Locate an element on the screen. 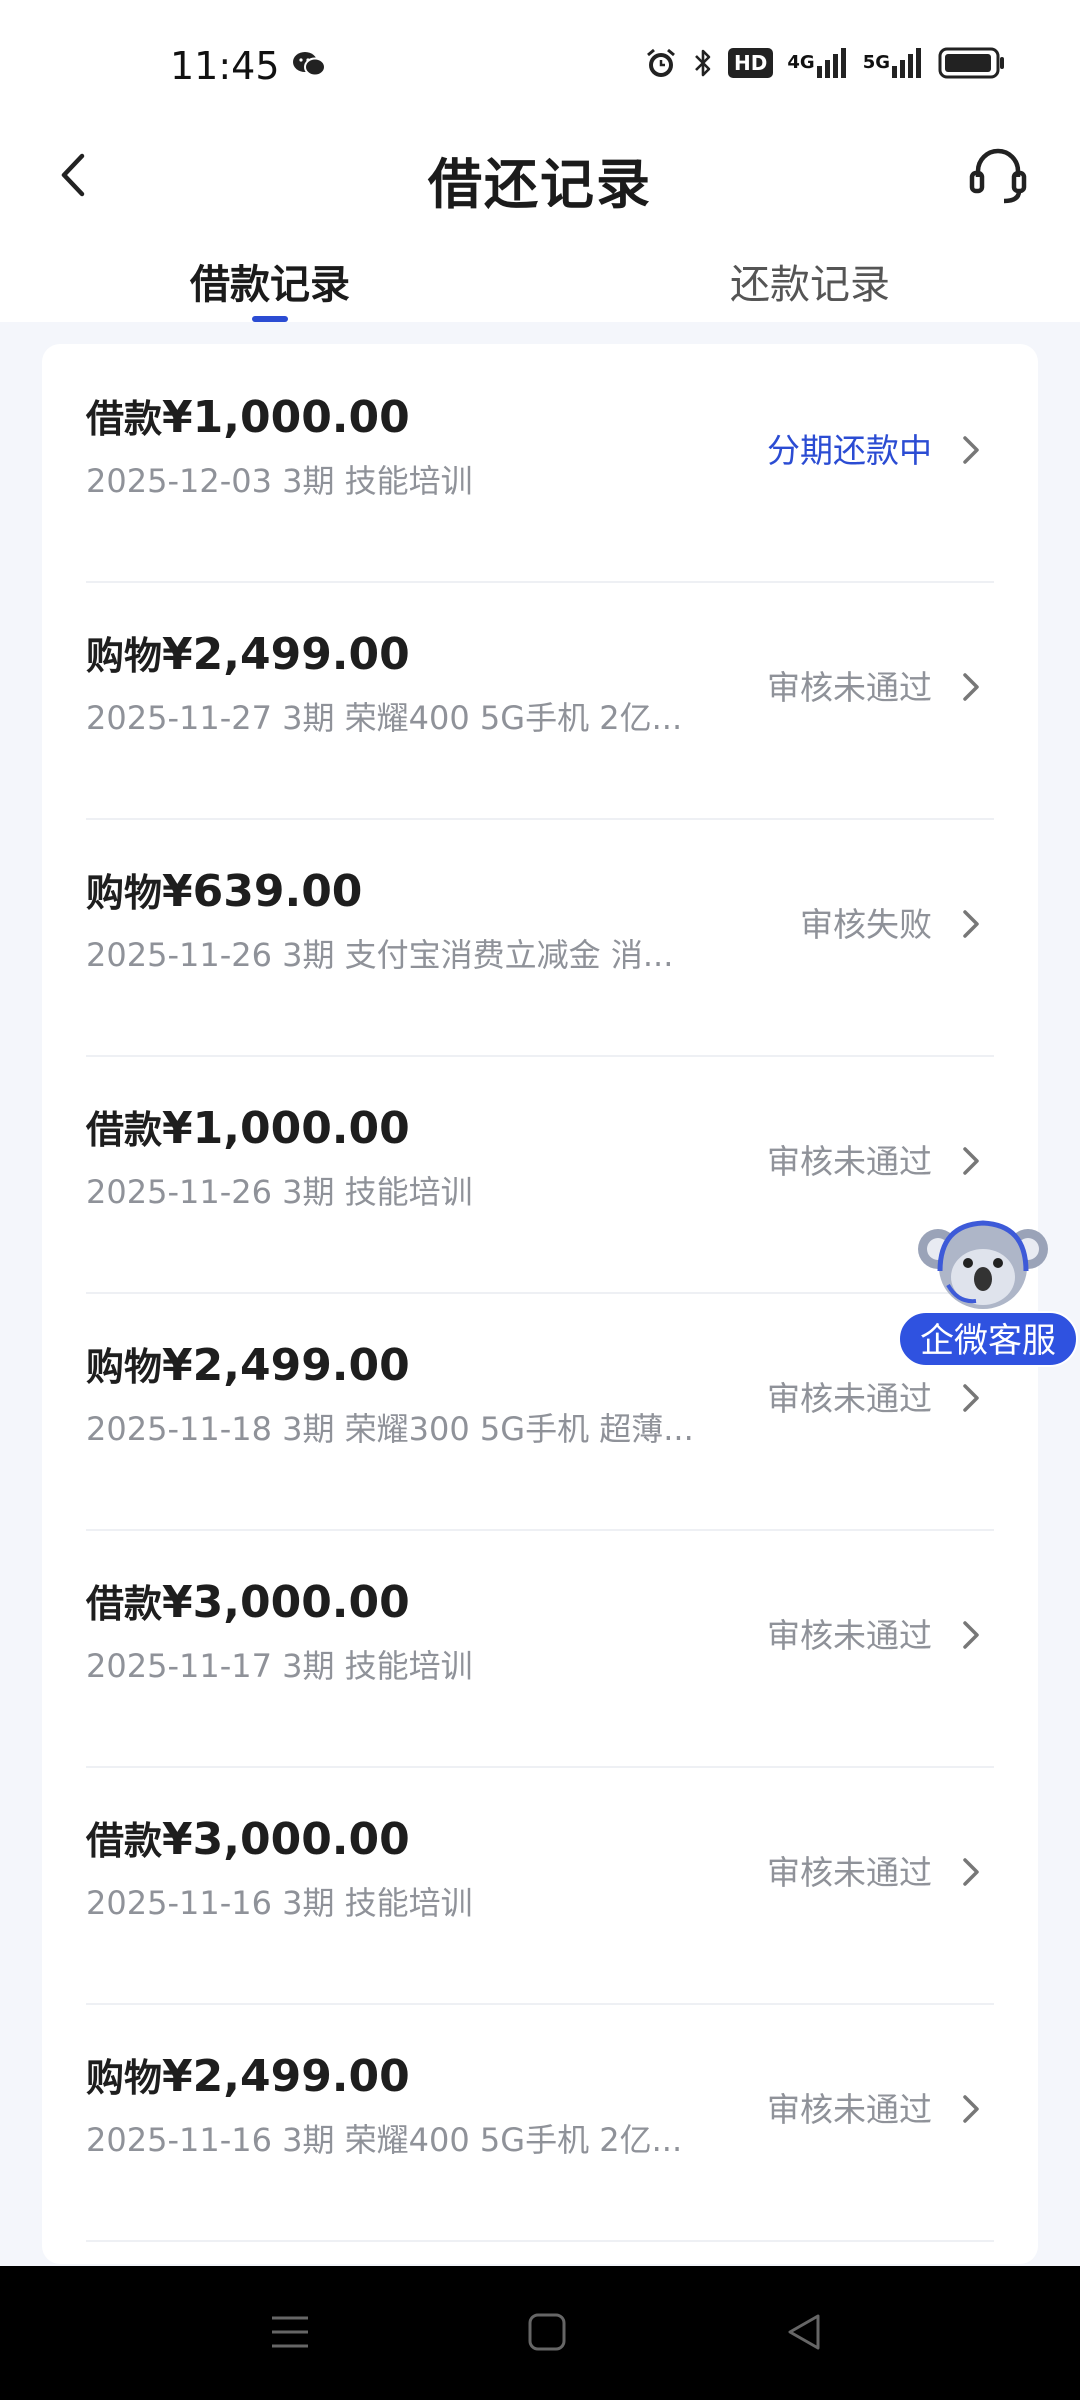  customer-service-button is located at coordinates (998, 175).